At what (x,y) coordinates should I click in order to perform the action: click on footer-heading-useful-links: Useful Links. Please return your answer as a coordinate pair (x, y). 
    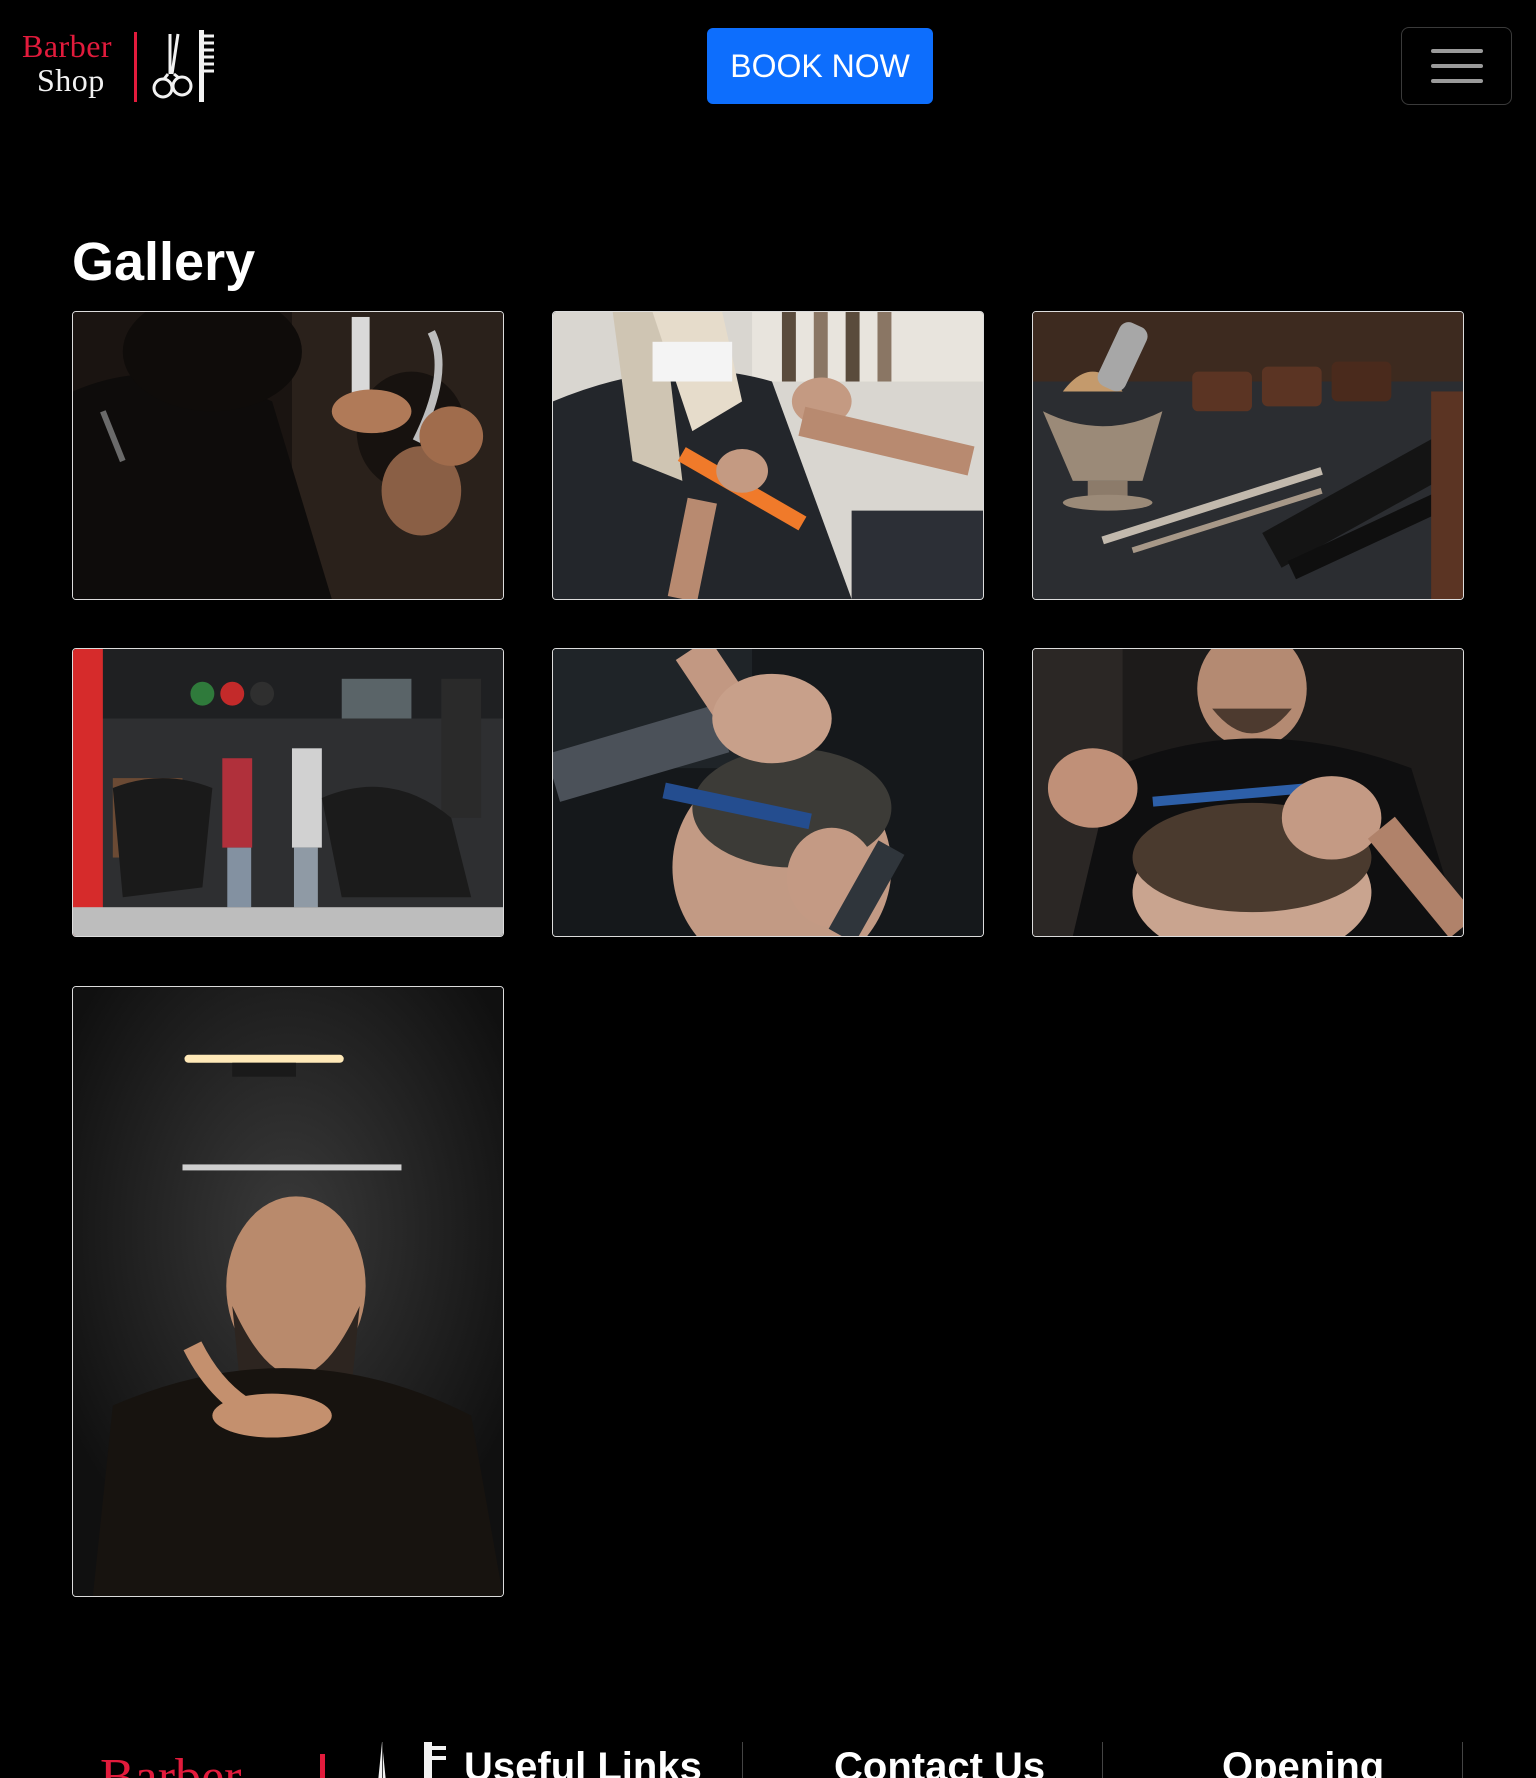
    Looking at the image, I should click on (583, 1761).